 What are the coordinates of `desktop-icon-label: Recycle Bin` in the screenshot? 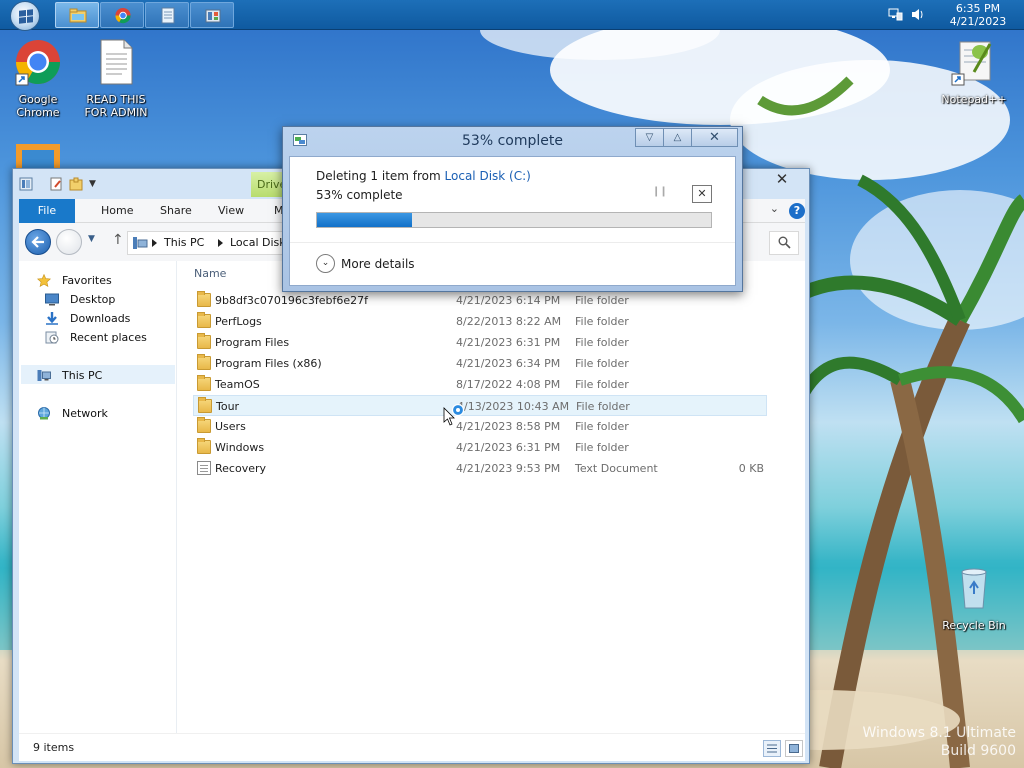 It's located at (974, 625).